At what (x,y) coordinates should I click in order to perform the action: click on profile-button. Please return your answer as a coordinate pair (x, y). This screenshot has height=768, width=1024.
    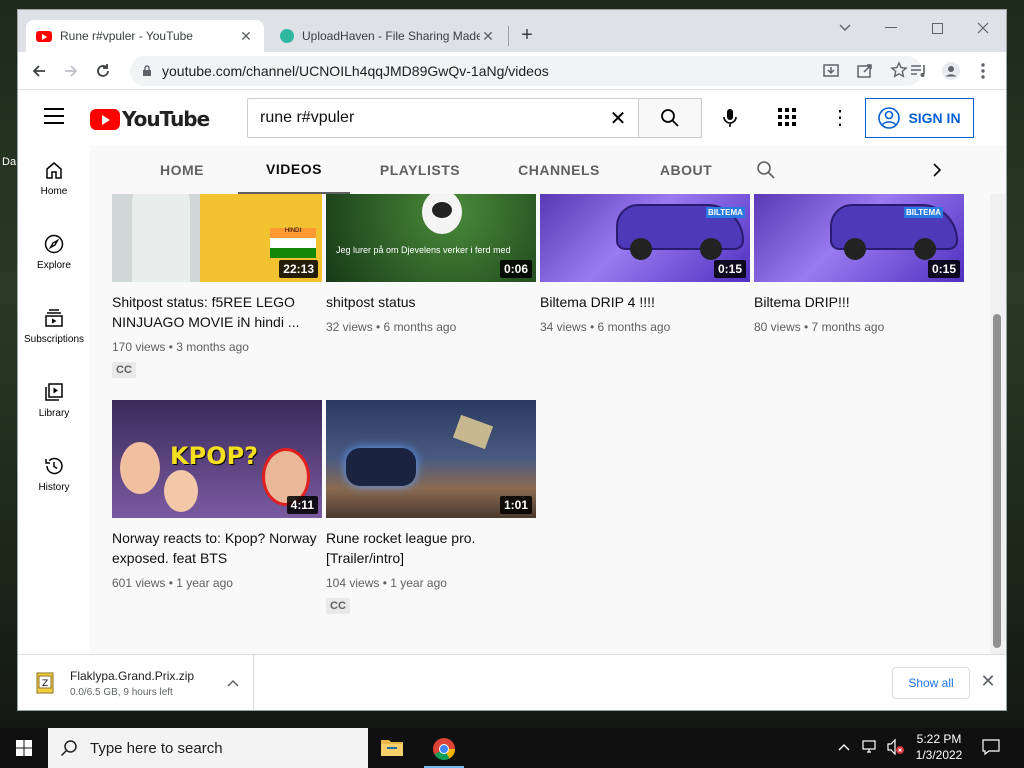
    Looking at the image, I should click on (951, 71).